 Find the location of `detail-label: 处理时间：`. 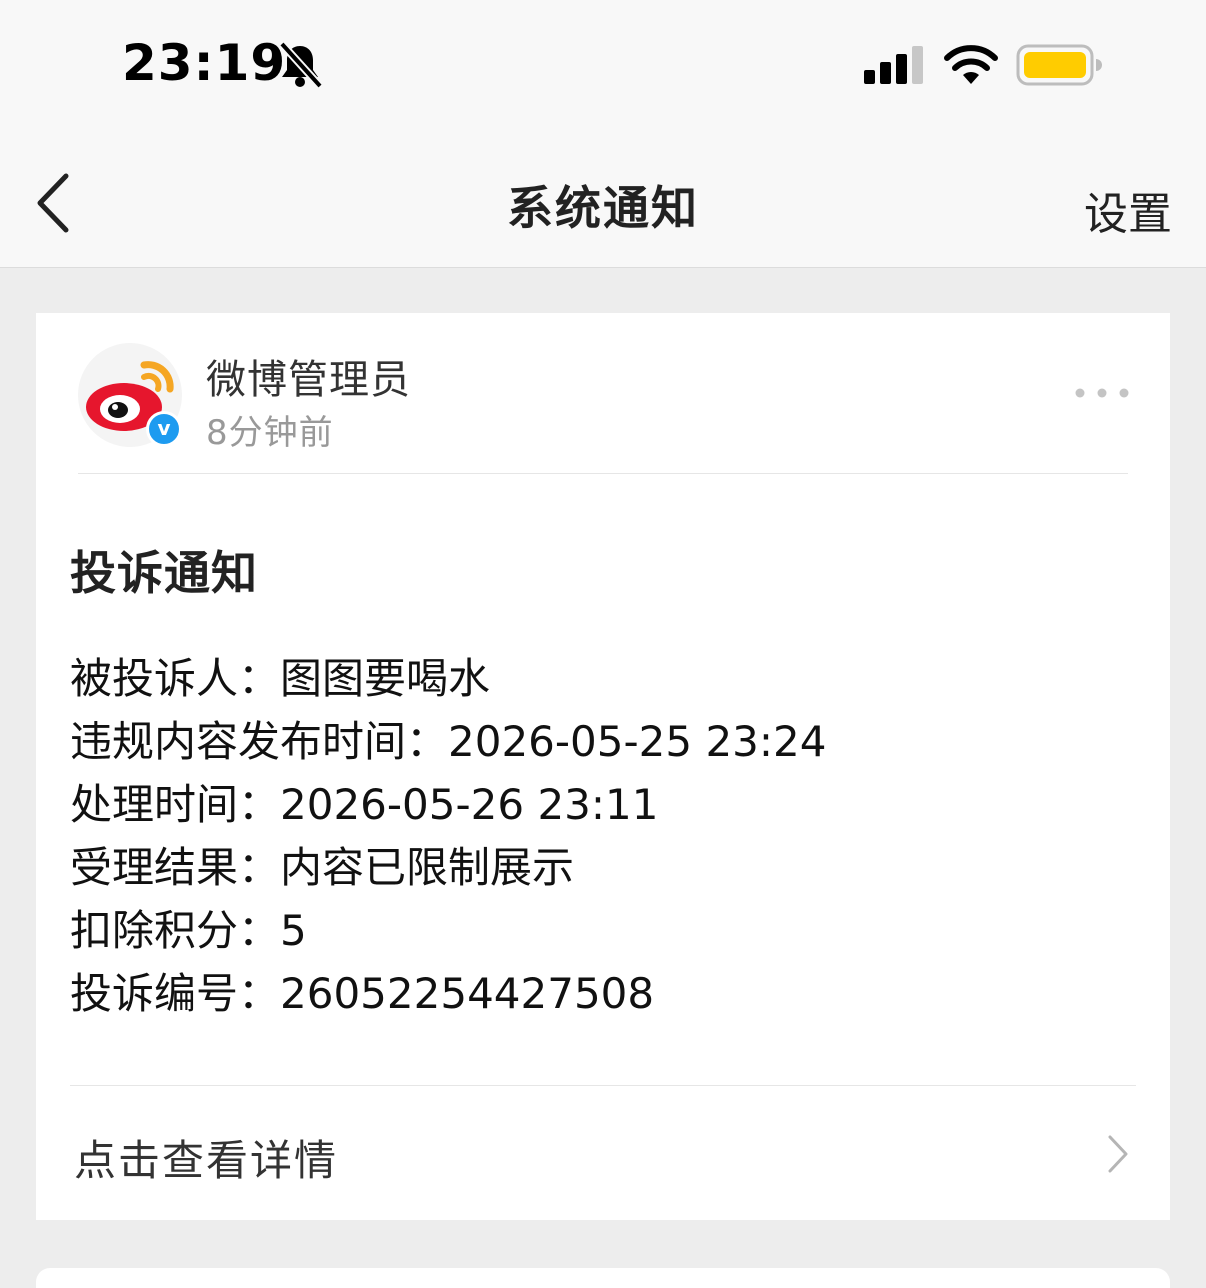

detail-label: 处理时间： is located at coordinates (175, 804).